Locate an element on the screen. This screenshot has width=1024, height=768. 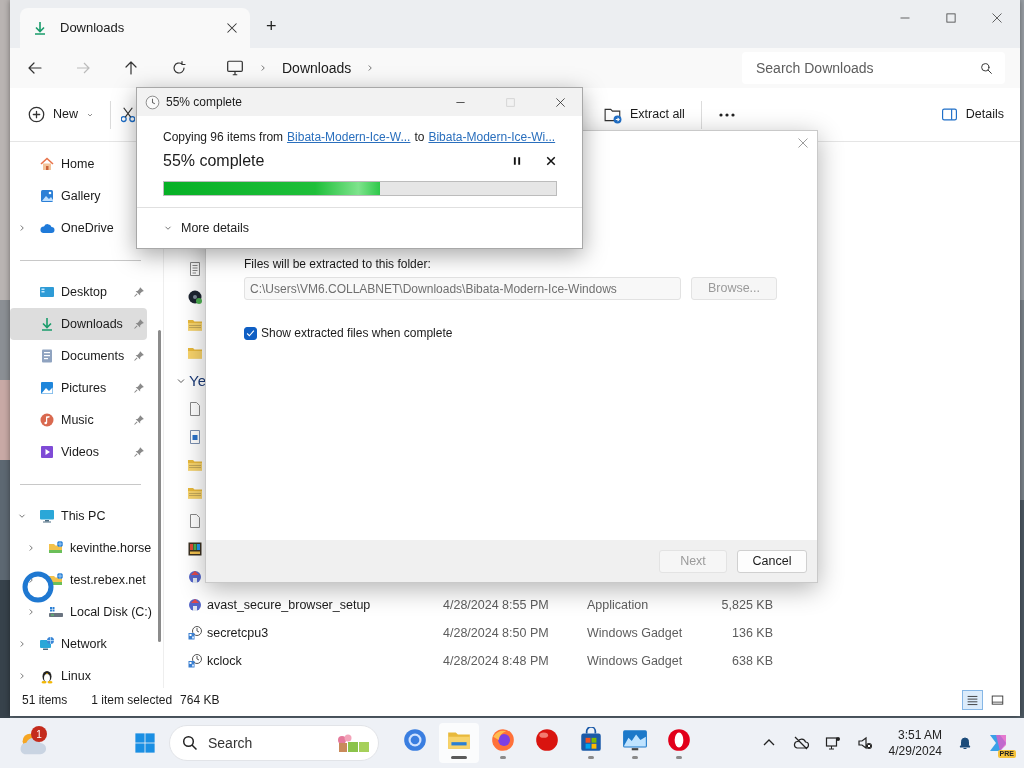
maximize-icon is located at coordinates (510, 102).